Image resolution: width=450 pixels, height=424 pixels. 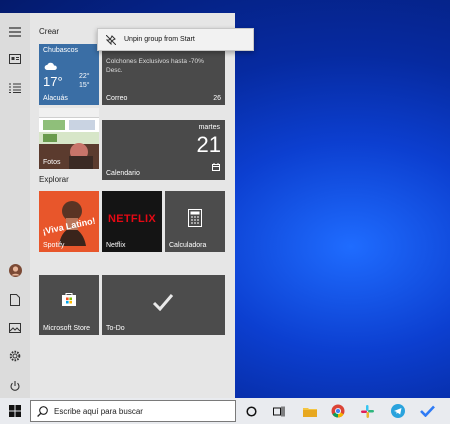 What do you see at coordinates (69, 301) in the screenshot?
I see `store-bag-icon` at bounding box center [69, 301].